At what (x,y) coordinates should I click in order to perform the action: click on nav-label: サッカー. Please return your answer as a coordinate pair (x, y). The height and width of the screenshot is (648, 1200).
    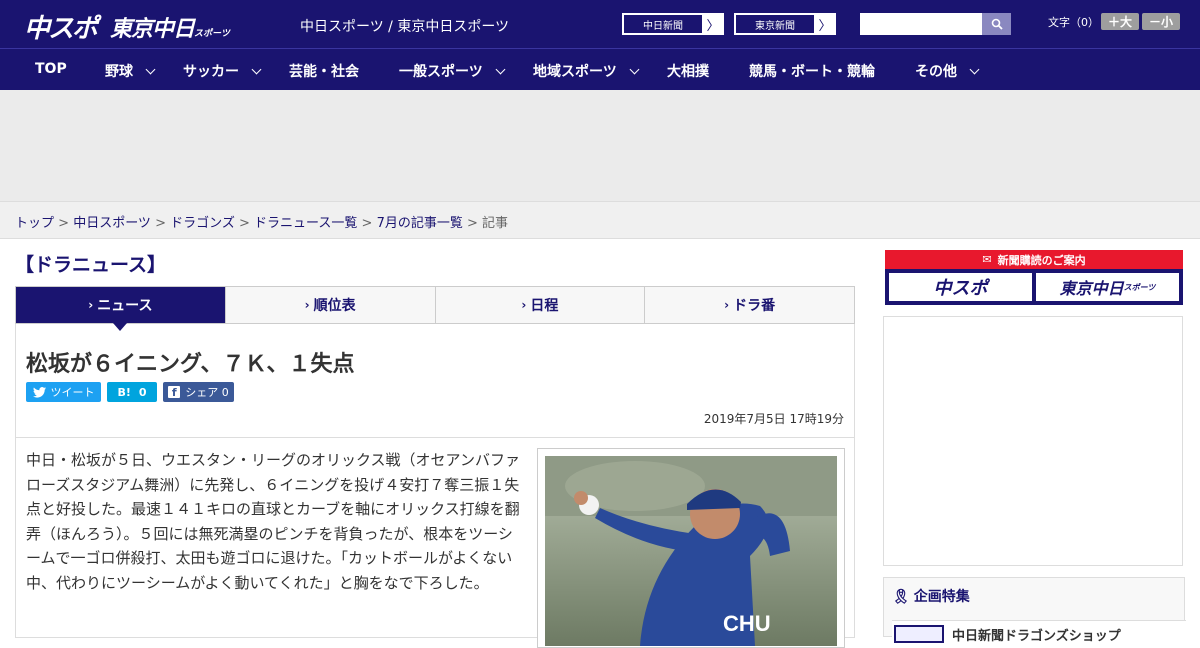
    Looking at the image, I should click on (211, 72).